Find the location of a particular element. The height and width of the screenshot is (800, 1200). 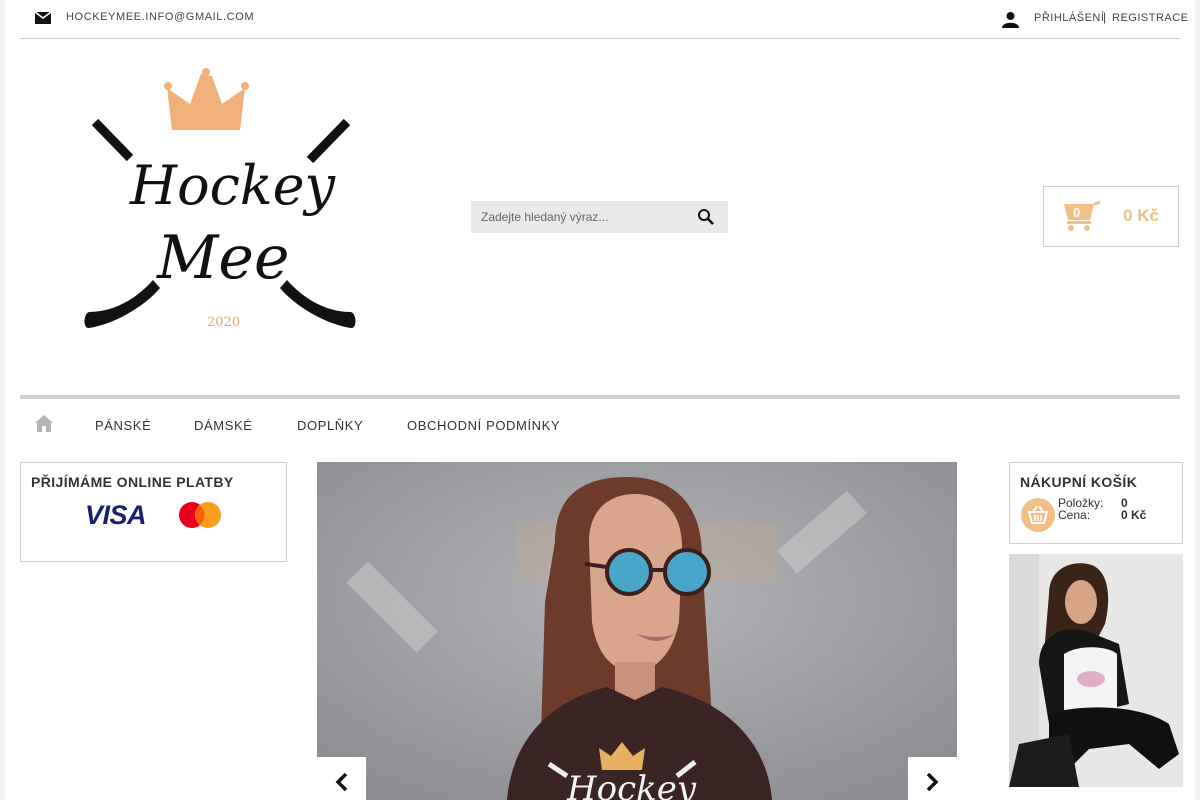

header-cart: 0 0 Kč is located at coordinates (1111, 216).